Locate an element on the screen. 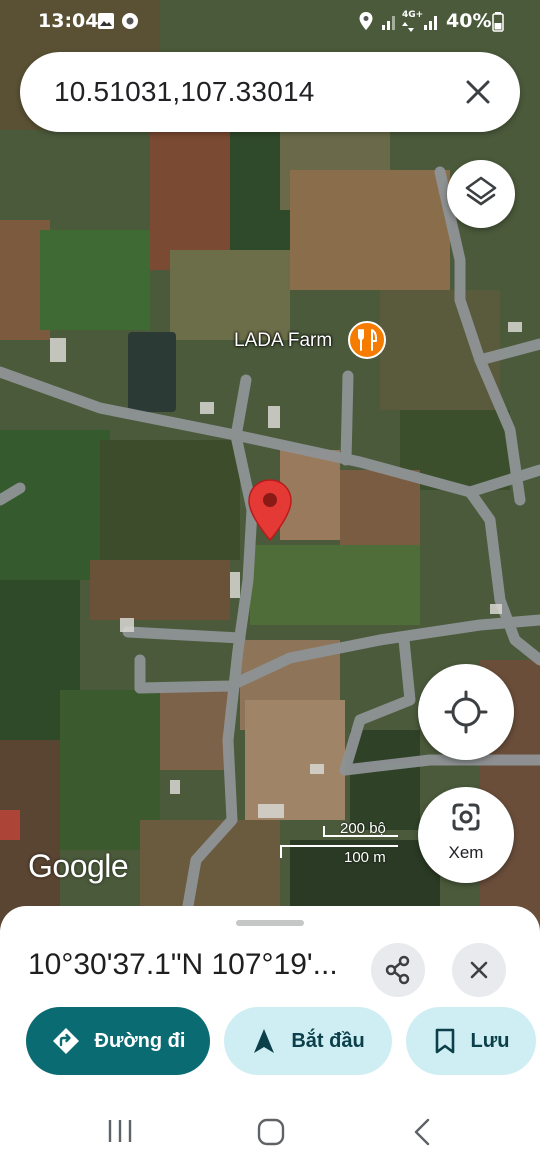  view-label: Xem is located at coordinates (466, 852).